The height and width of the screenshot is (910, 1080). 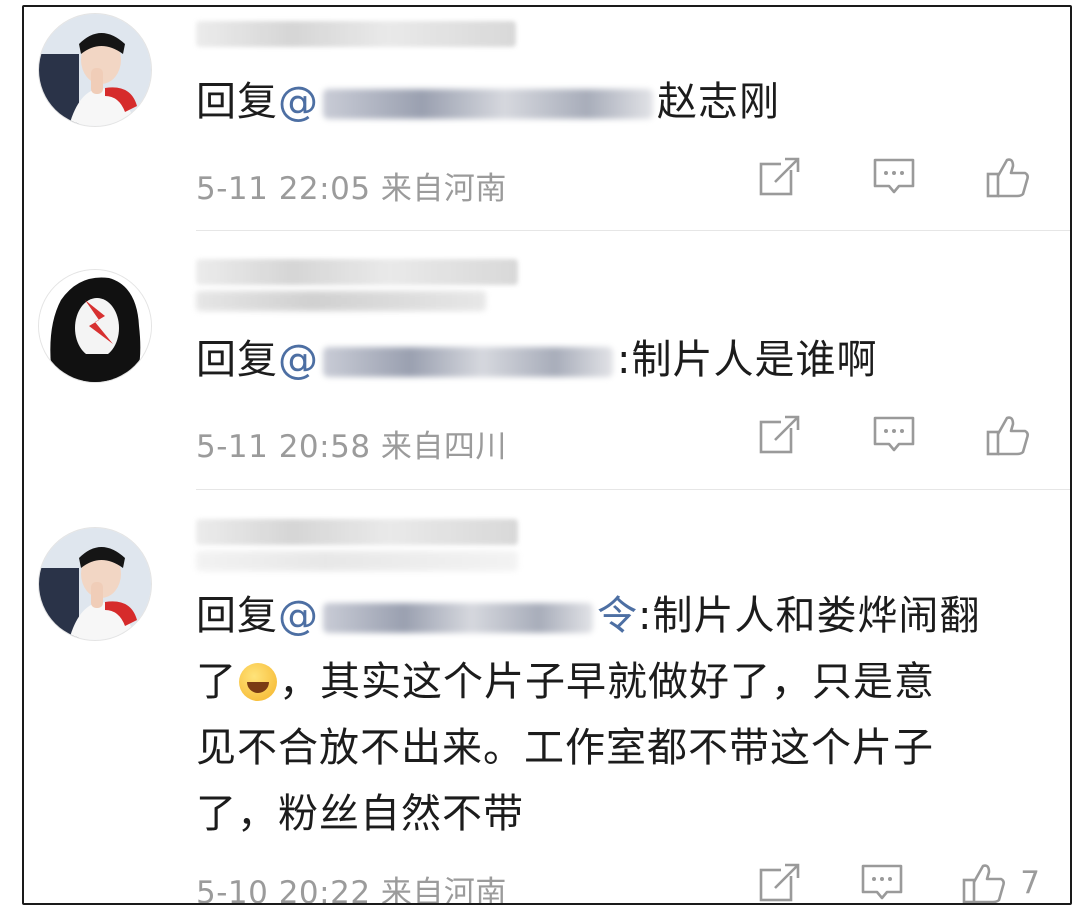 I want to click on mention-suffix: 令, so click(x=617, y=616).